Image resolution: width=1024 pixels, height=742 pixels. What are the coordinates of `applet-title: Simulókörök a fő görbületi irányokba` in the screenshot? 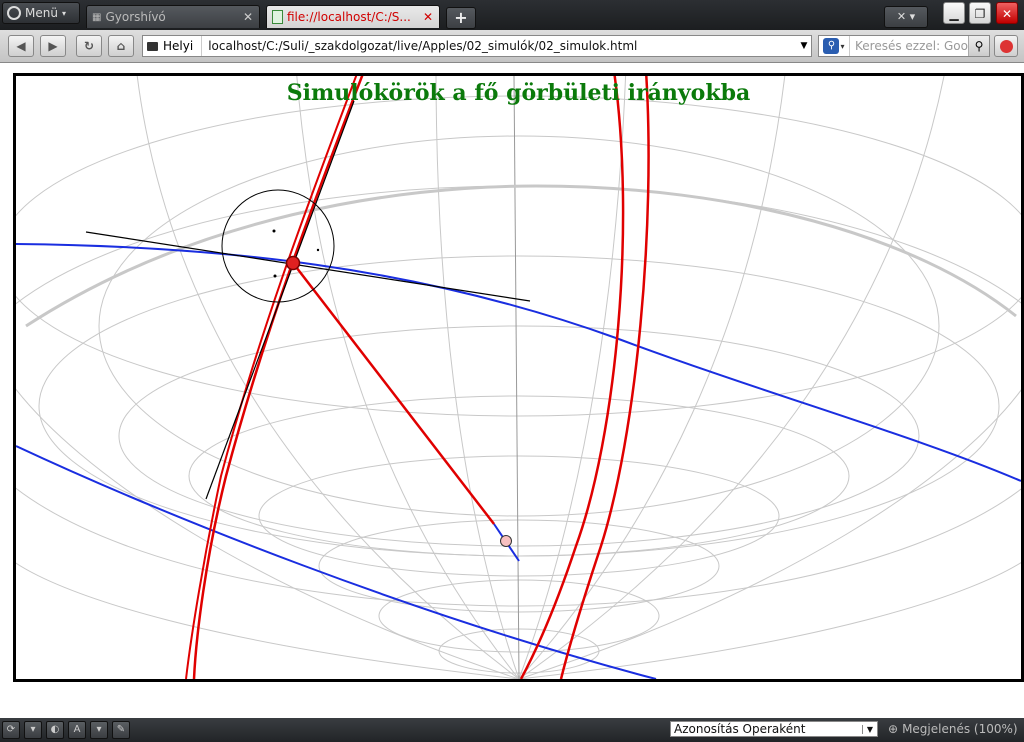 It's located at (518, 93).